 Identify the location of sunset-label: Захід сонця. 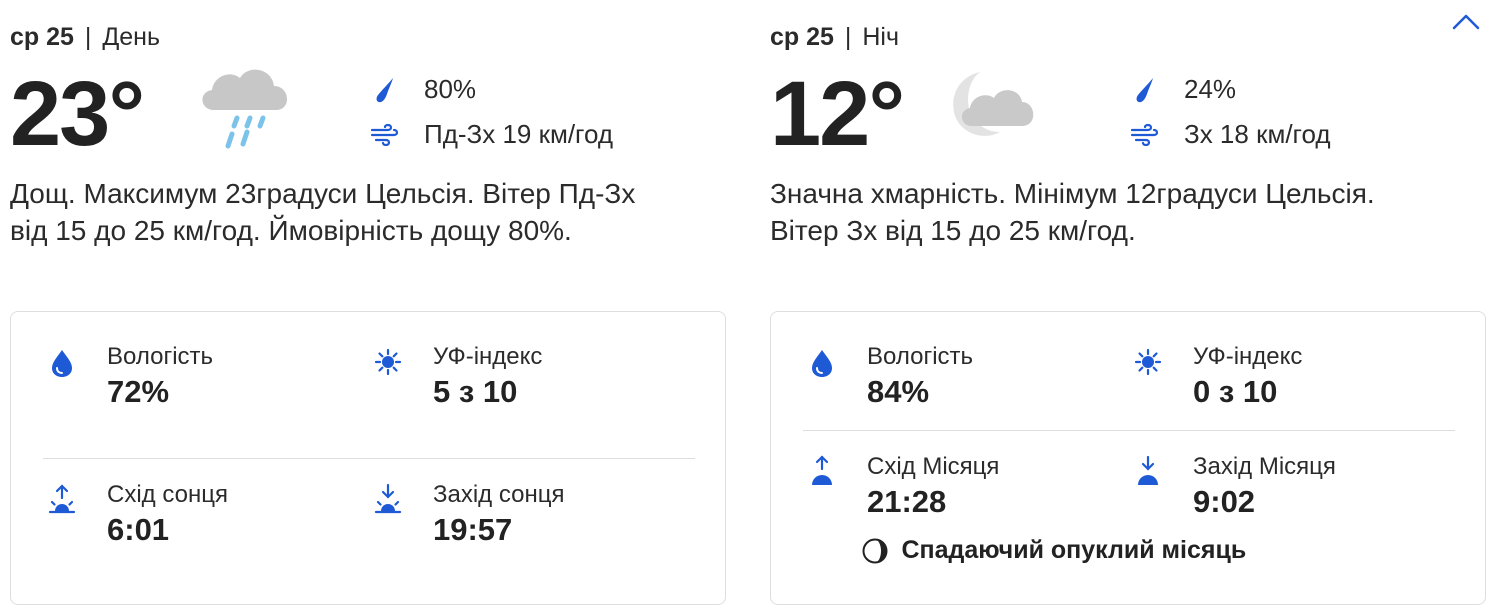
(499, 494).